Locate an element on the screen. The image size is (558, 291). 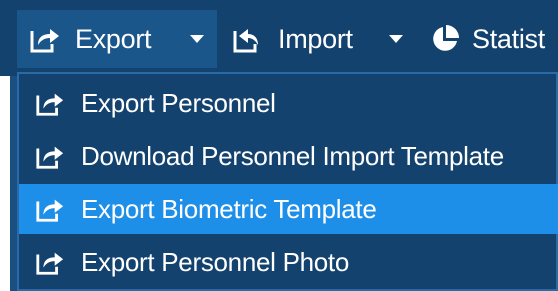
menu-item-label: Export Personnel is located at coordinates (178, 102).